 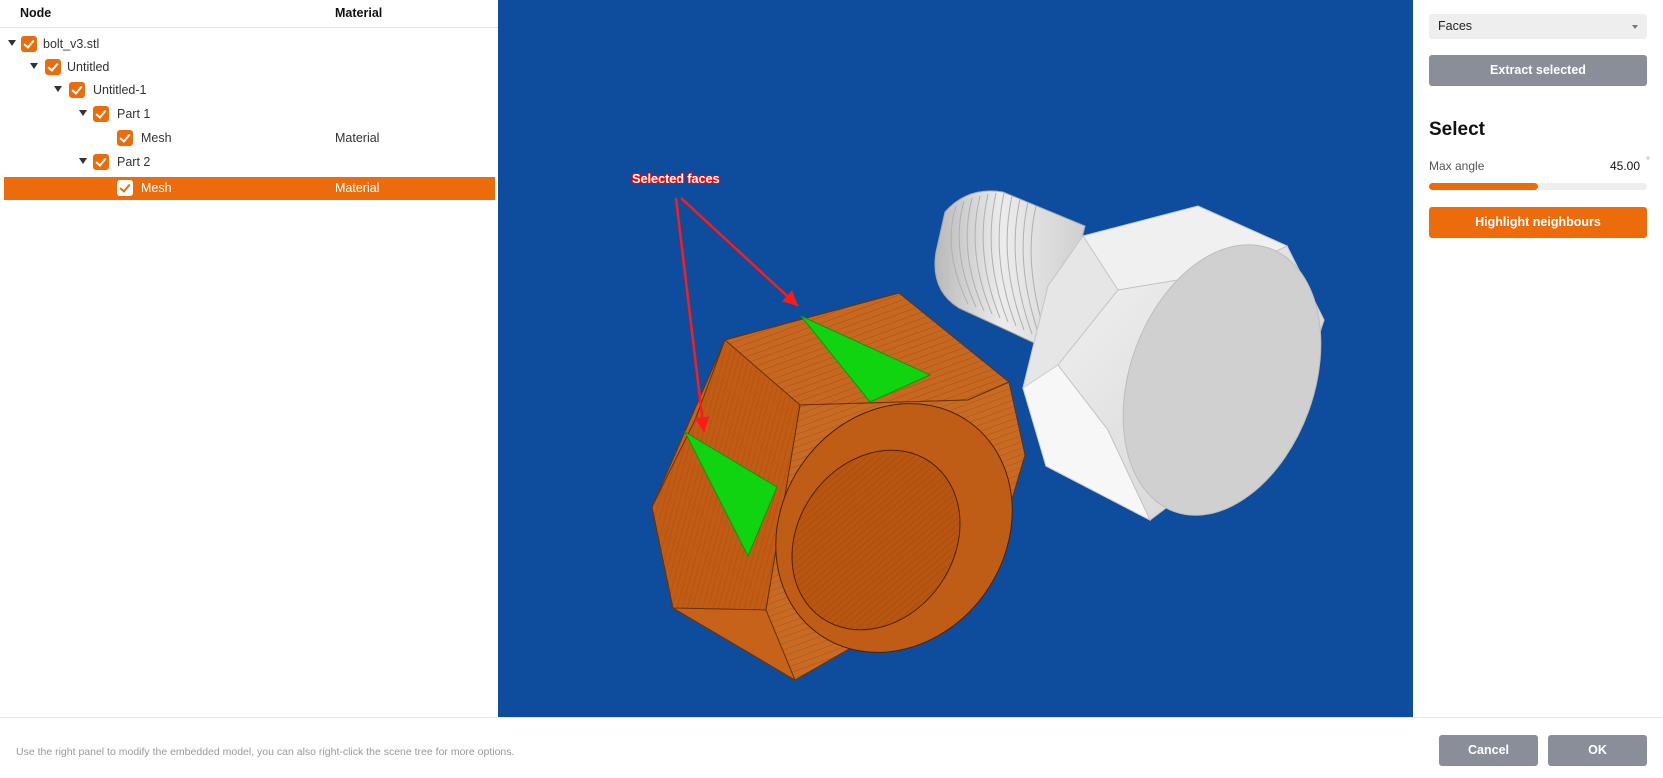 I want to click on extract-selected-button: Extract selected, so click(x=1538, y=70).